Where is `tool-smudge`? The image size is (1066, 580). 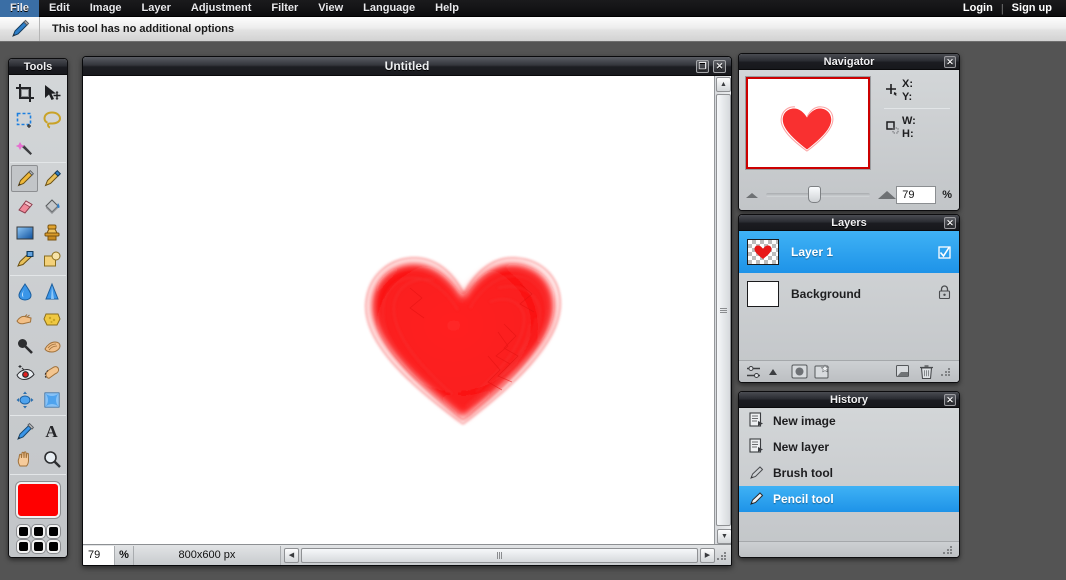 tool-smudge is located at coordinates (24, 318).